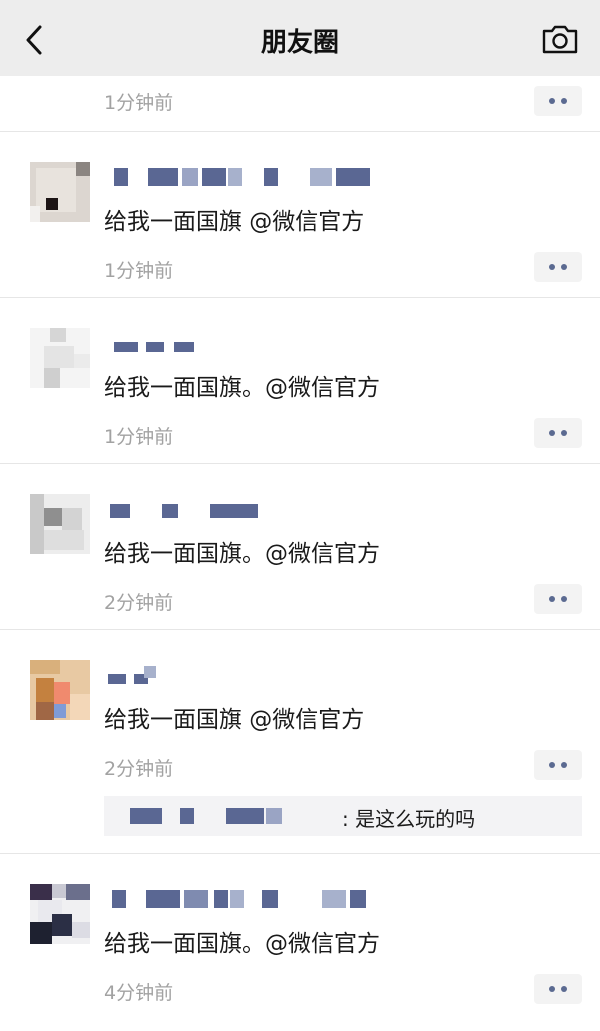 Image resolution: width=600 pixels, height=1031 pixels. Describe the element at coordinates (299, 43) in the screenshot. I see `page-title: 朋友圈` at that location.